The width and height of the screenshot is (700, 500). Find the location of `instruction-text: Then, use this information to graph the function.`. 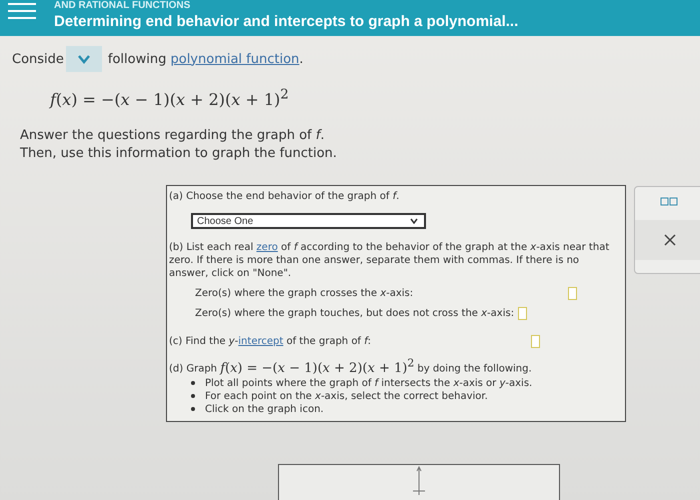

instruction-text: Then, use this information to graph the function. is located at coordinates (178, 154).